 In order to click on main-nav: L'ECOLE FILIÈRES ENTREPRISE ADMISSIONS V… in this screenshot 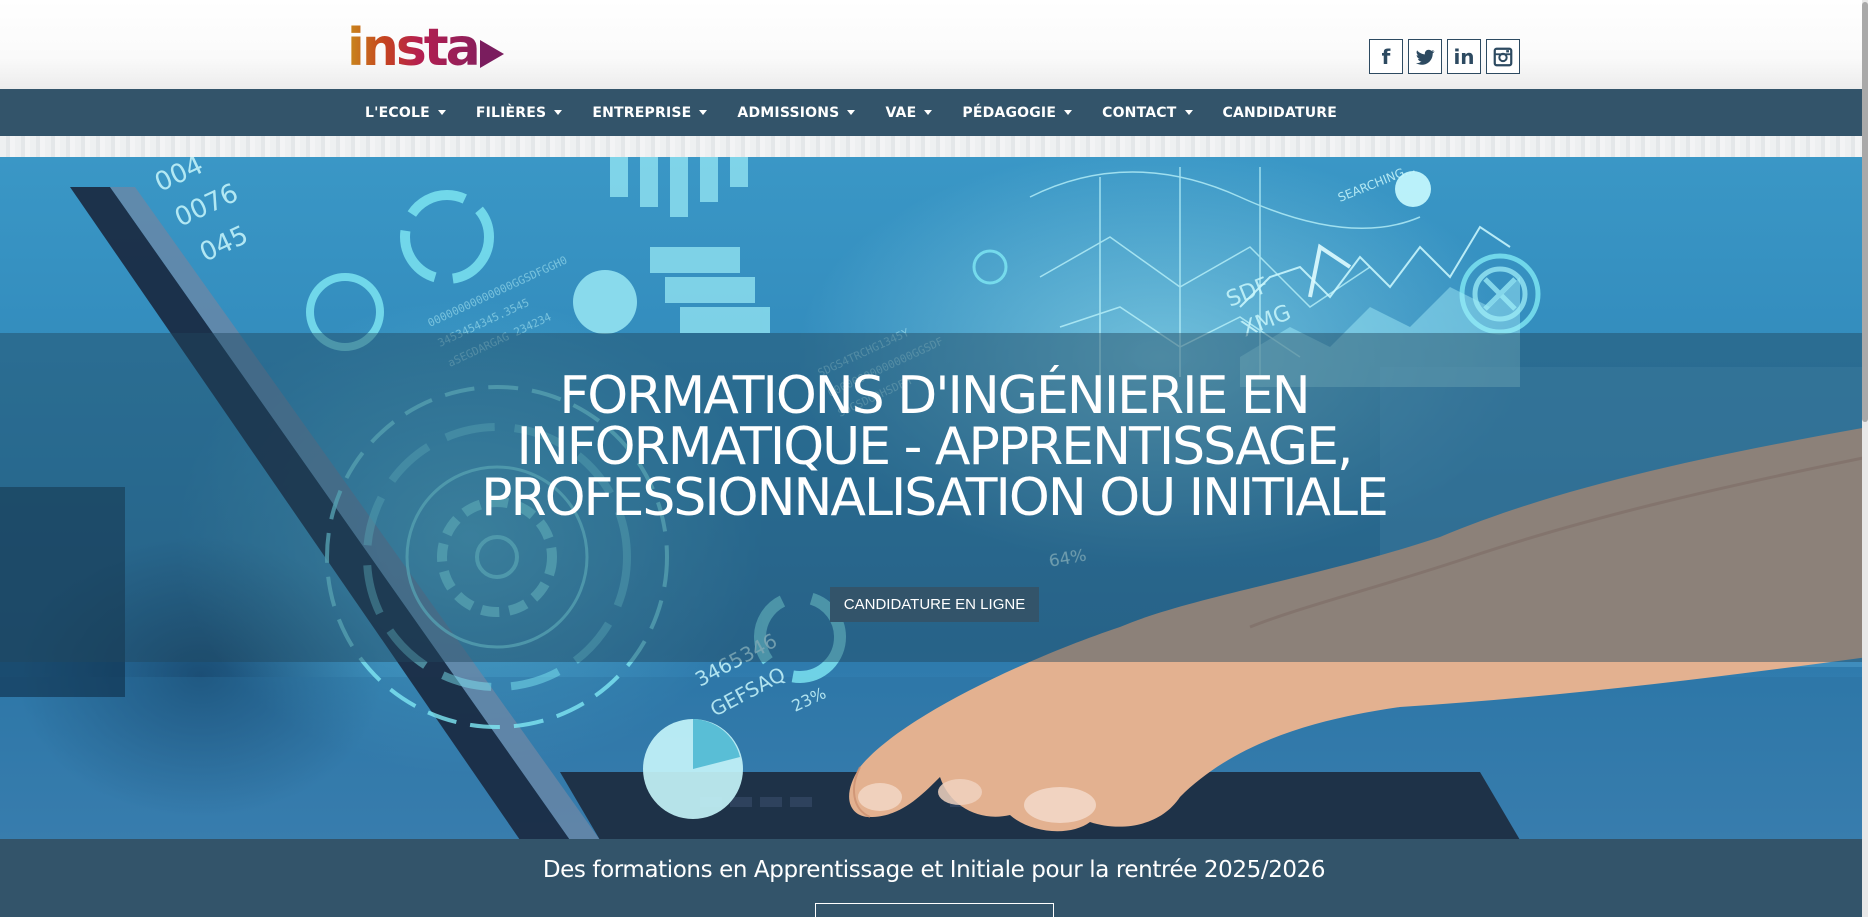, I will do `click(934, 112)`.